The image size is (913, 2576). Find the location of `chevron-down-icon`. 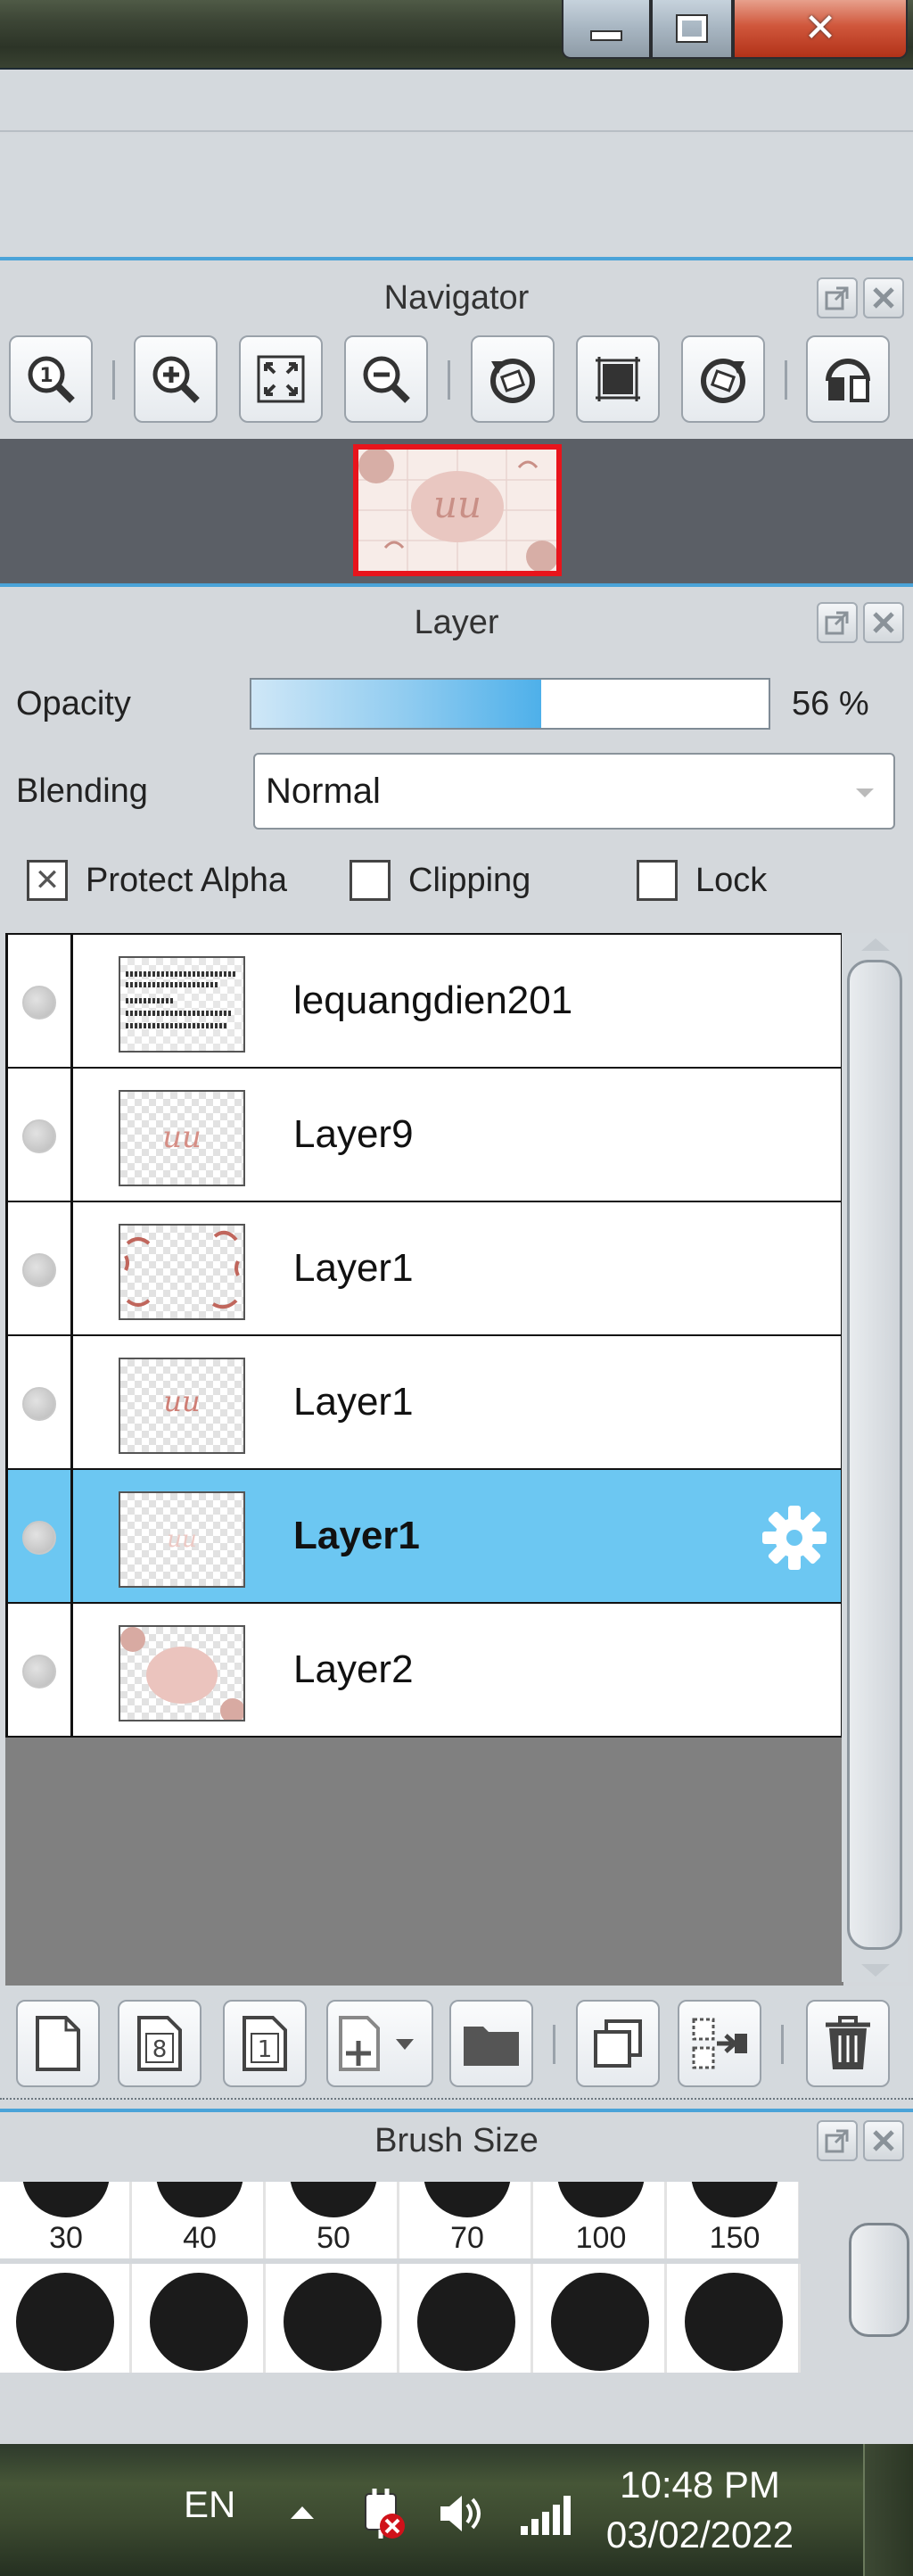

chevron-down-icon is located at coordinates (865, 793).